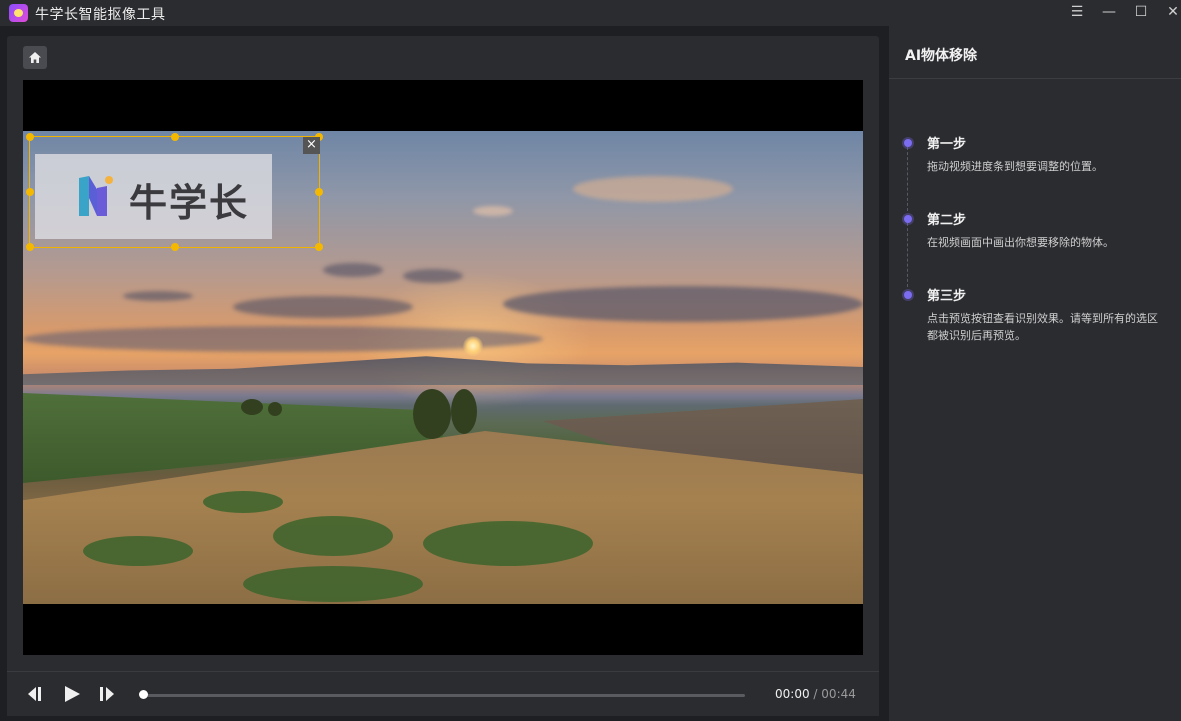 This screenshot has height=721, width=1181. Describe the element at coordinates (838, 694) in the screenshot. I see `total-time: 00:44` at that location.